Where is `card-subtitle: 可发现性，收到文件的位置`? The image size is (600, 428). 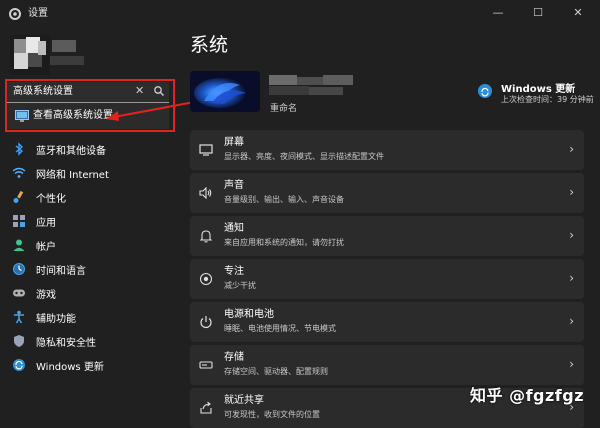
card-subtitle: 可发现性，收到文件的位置 is located at coordinates (272, 414).